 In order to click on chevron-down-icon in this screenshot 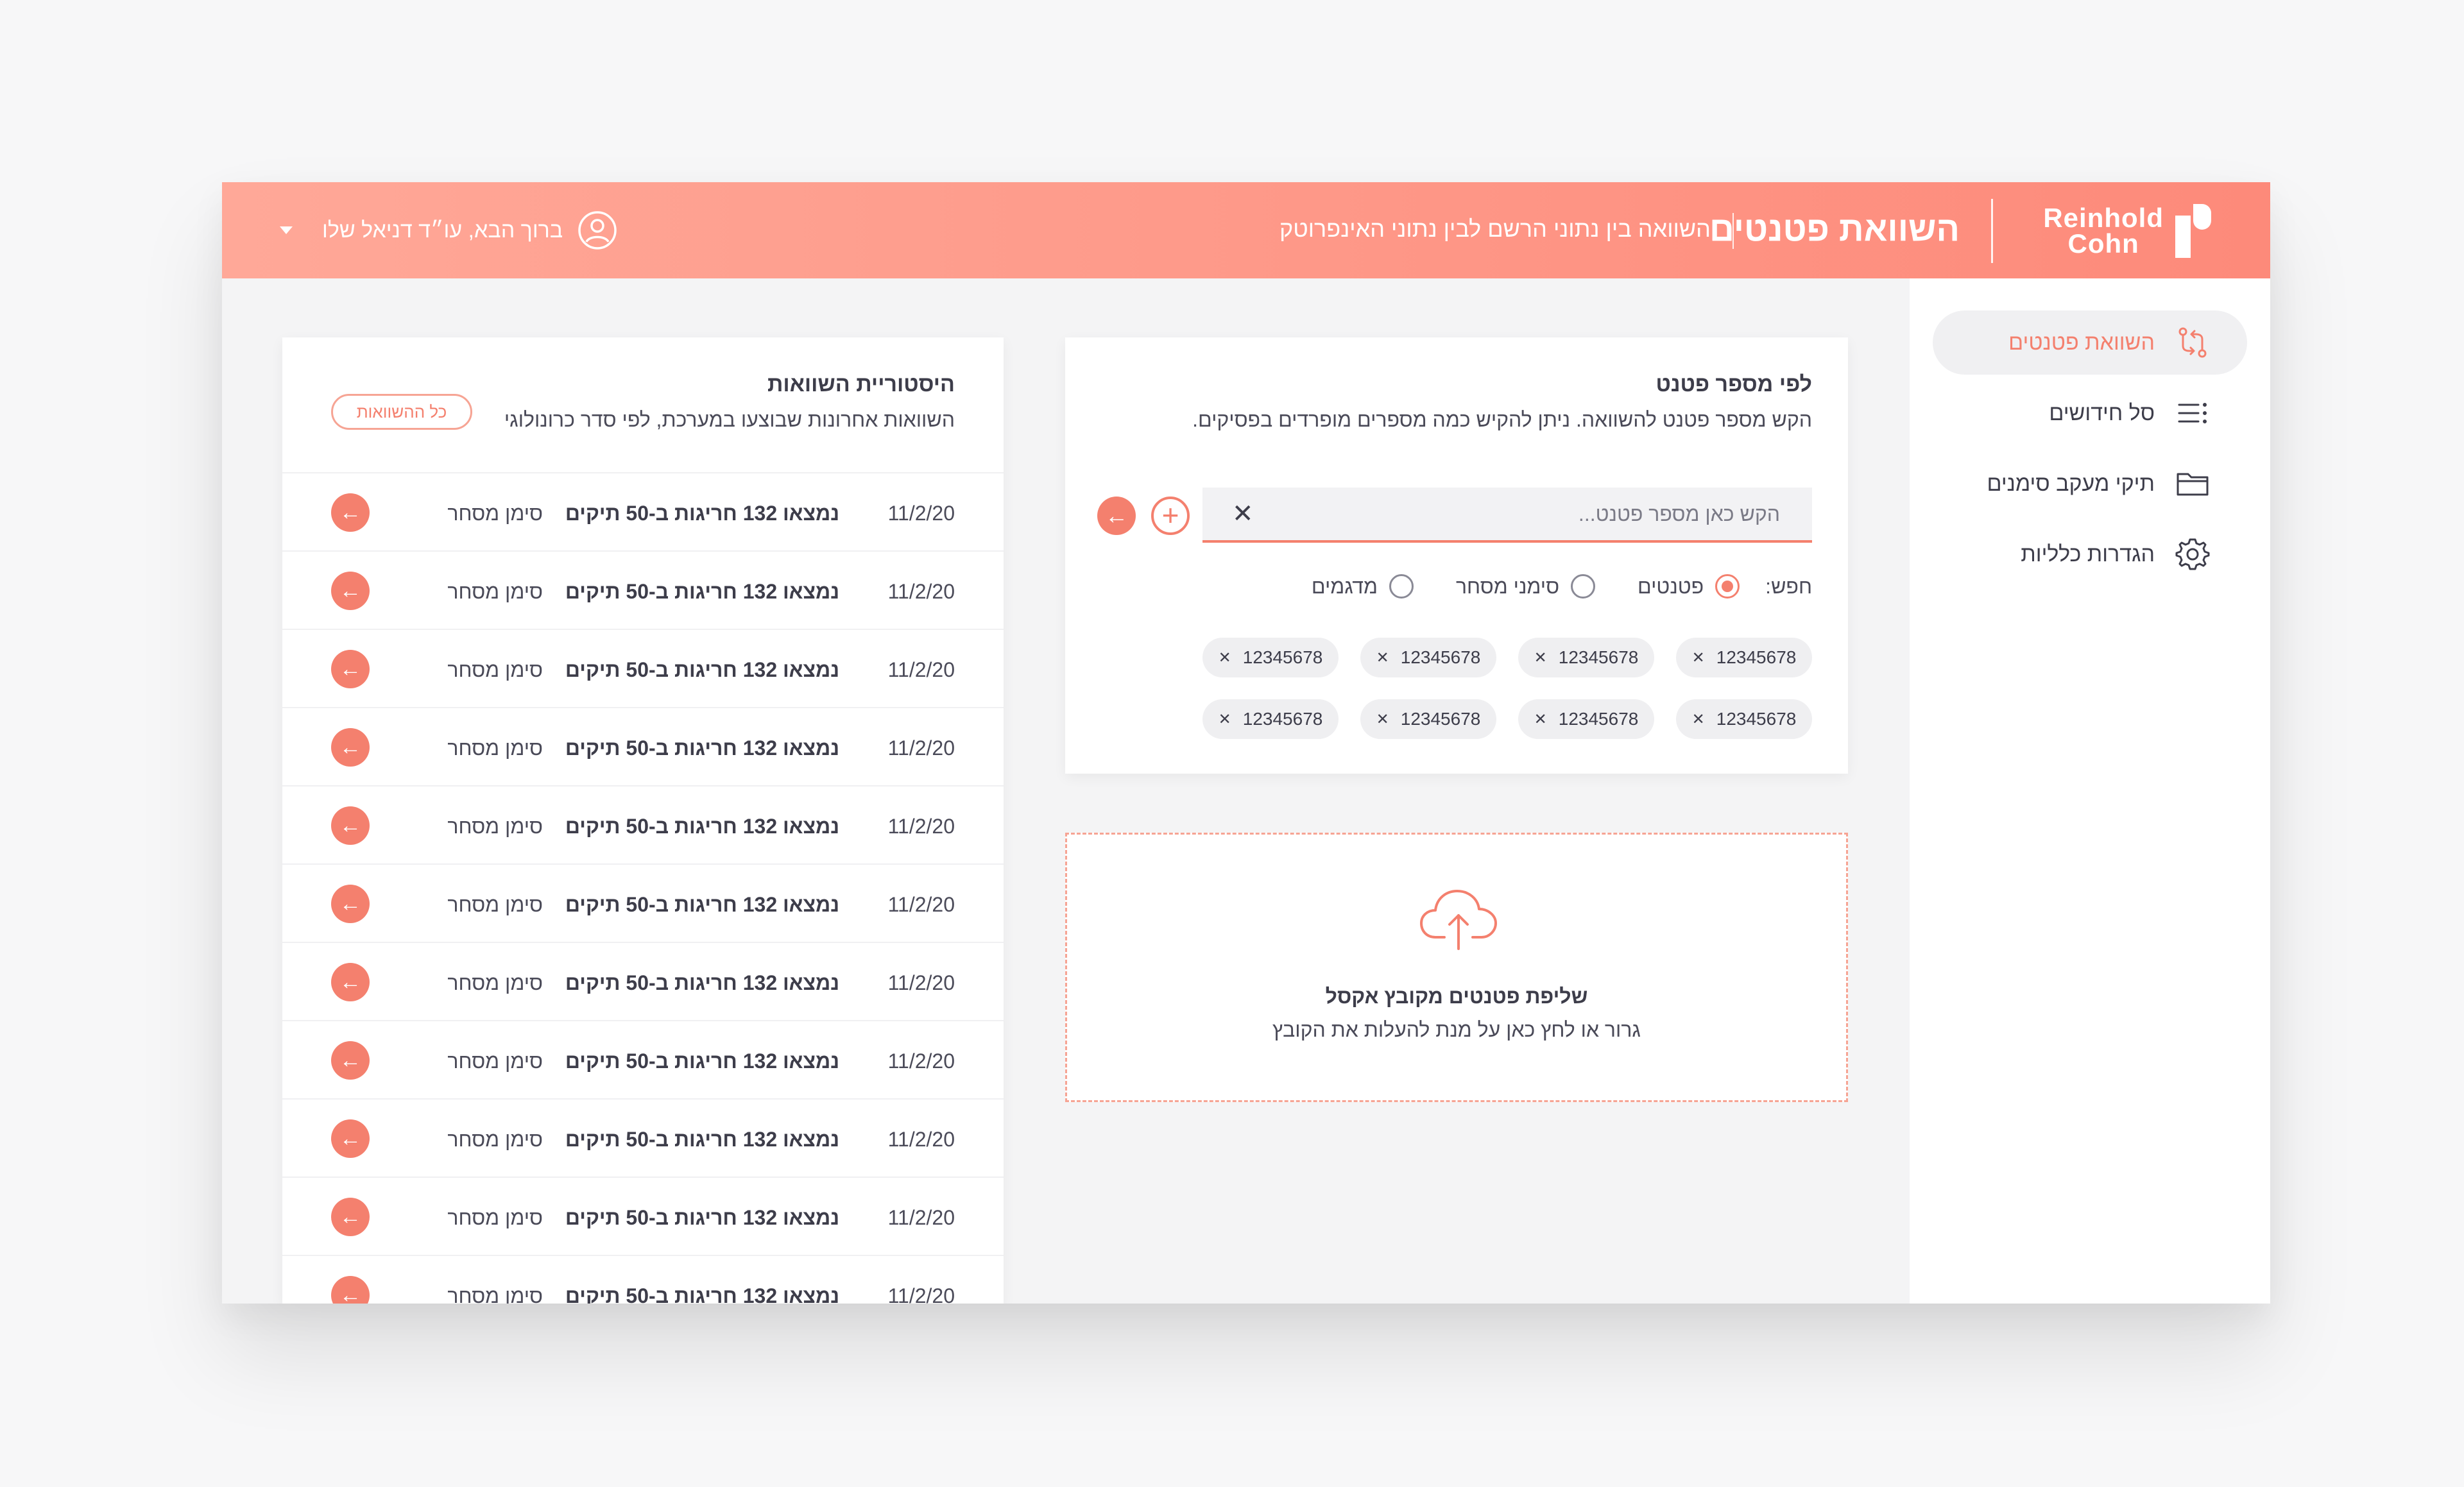, I will do `click(287, 230)`.